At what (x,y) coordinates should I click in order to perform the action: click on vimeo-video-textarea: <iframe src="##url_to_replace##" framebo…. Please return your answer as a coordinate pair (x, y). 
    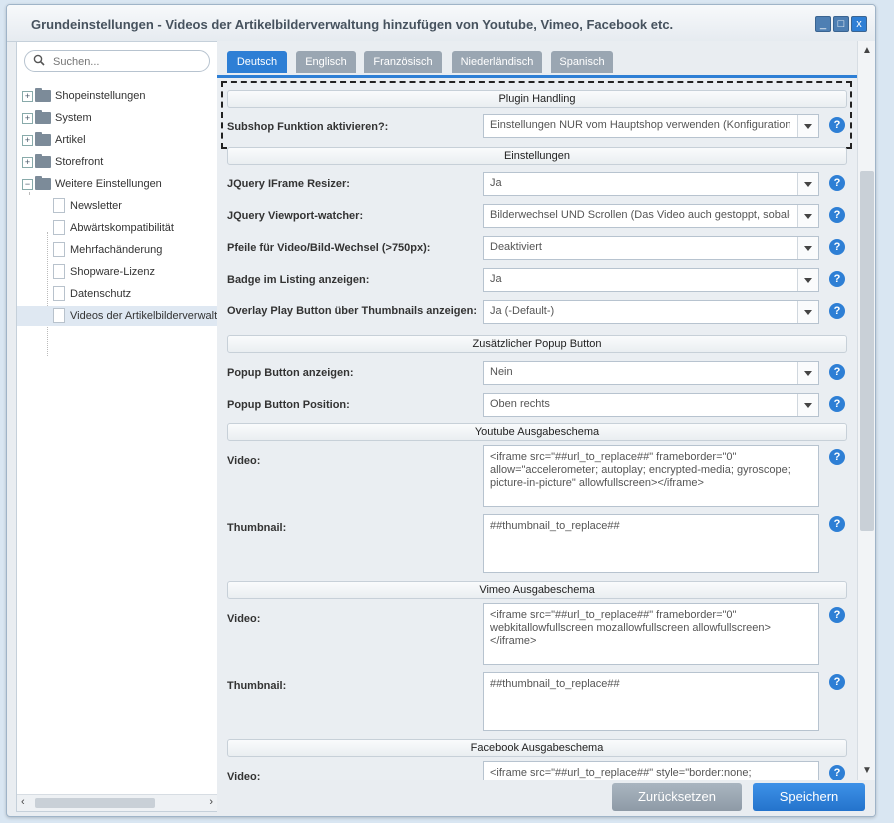
    Looking at the image, I should click on (651, 634).